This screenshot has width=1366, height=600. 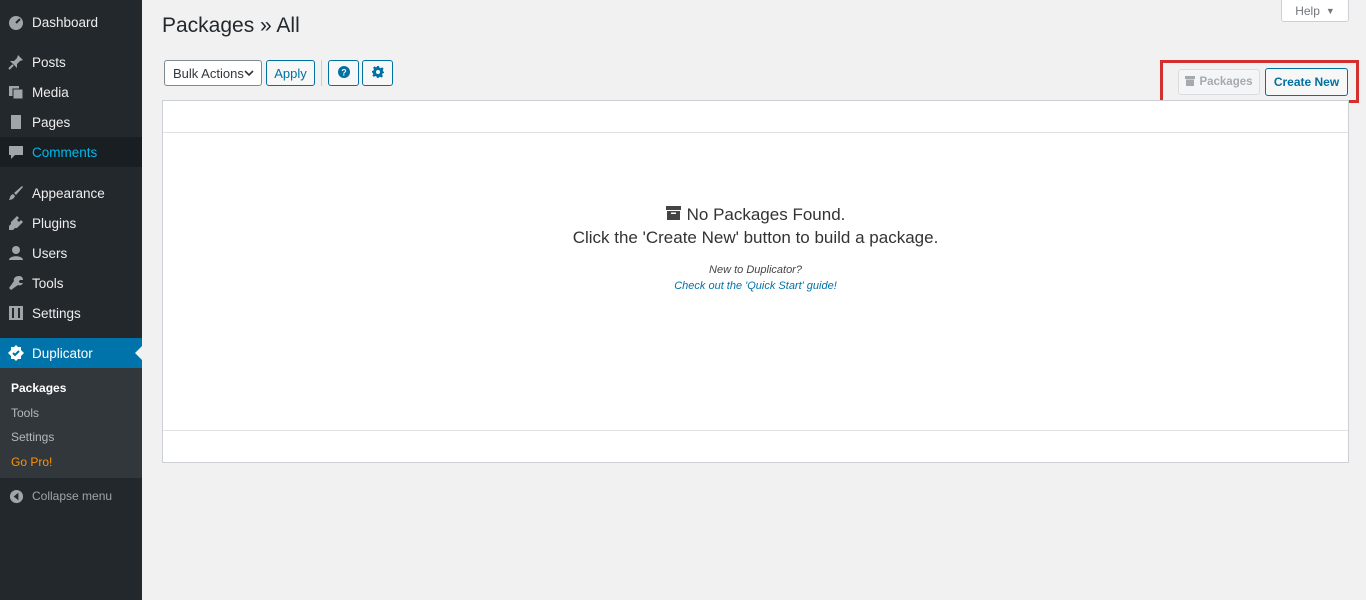 What do you see at coordinates (16, 122) in the screenshot?
I see `page-icon` at bounding box center [16, 122].